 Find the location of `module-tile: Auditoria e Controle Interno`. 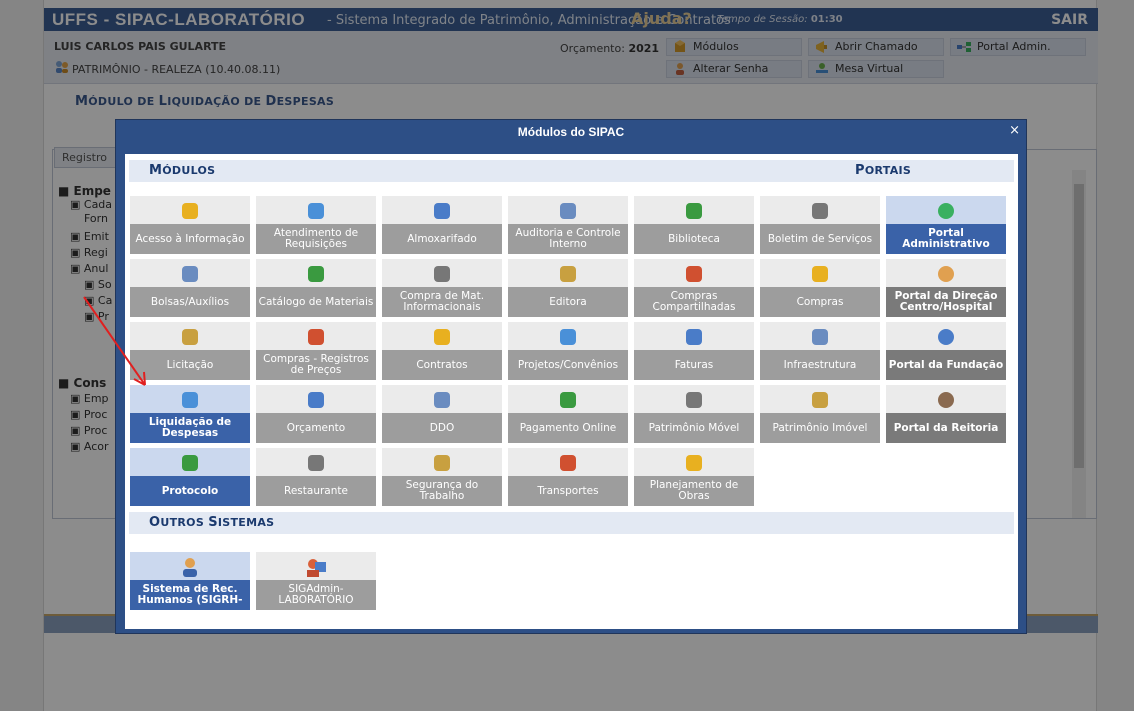

module-tile: Auditoria e Controle Interno is located at coordinates (568, 225).